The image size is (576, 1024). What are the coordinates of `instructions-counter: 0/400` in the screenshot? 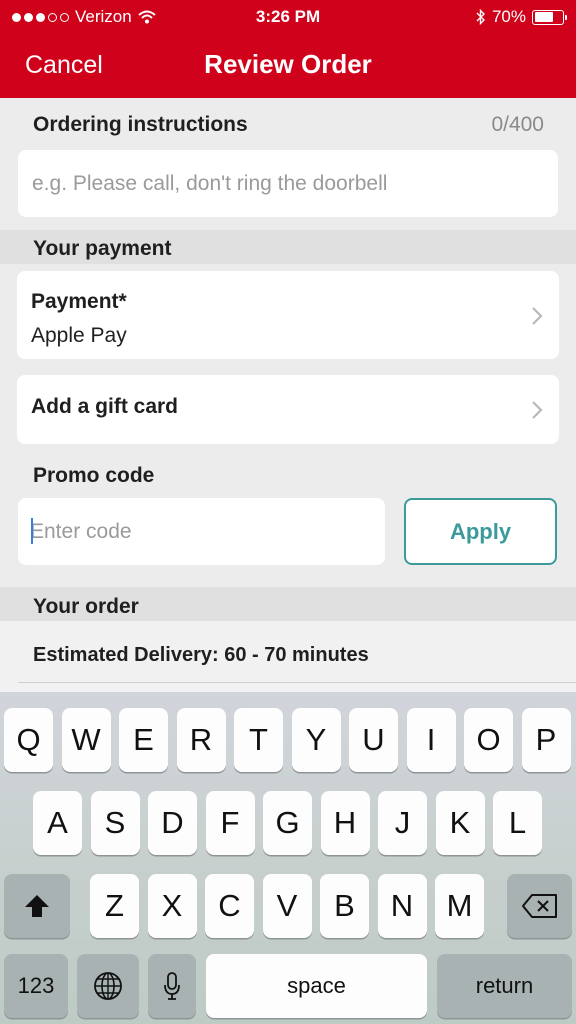 It's located at (517, 124).